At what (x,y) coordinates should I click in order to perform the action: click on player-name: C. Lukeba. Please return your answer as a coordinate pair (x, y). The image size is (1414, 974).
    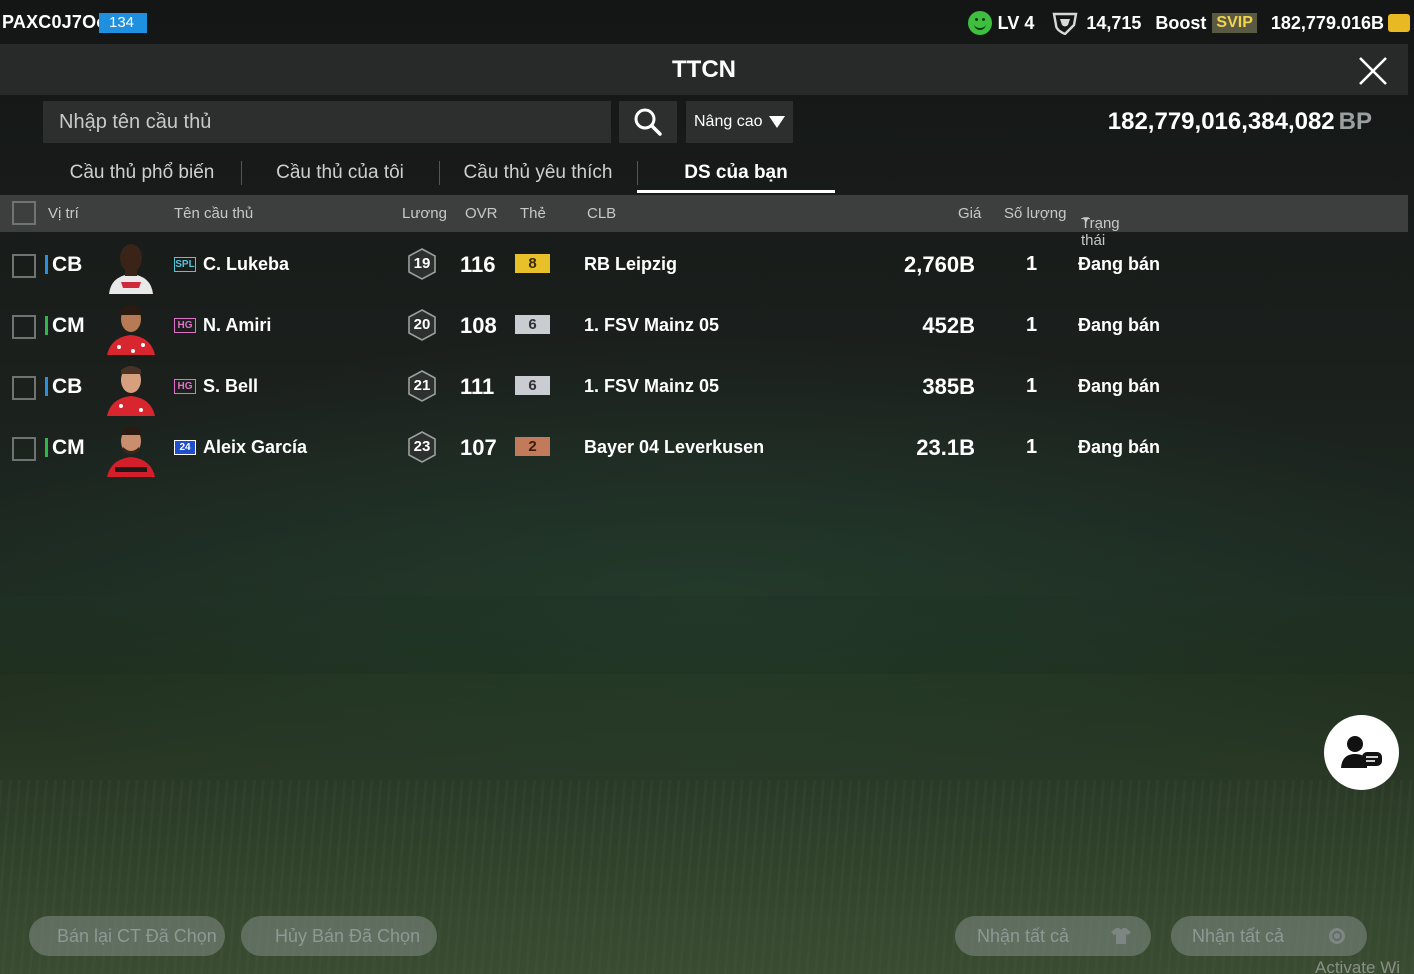
    Looking at the image, I should click on (246, 264).